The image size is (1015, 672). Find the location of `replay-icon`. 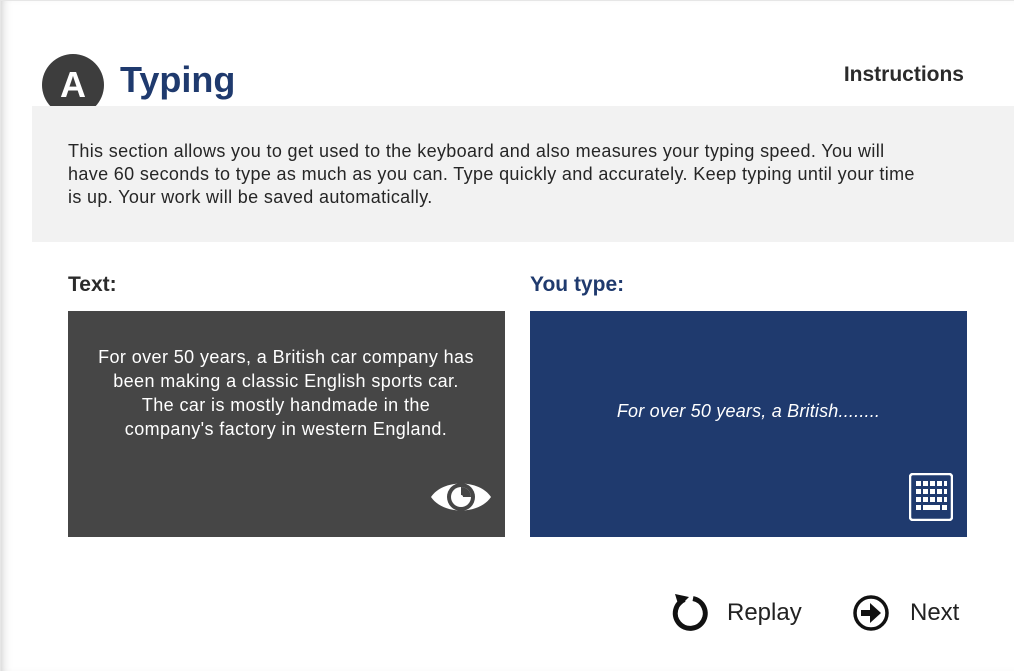

replay-icon is located at coordinates (690, 612).